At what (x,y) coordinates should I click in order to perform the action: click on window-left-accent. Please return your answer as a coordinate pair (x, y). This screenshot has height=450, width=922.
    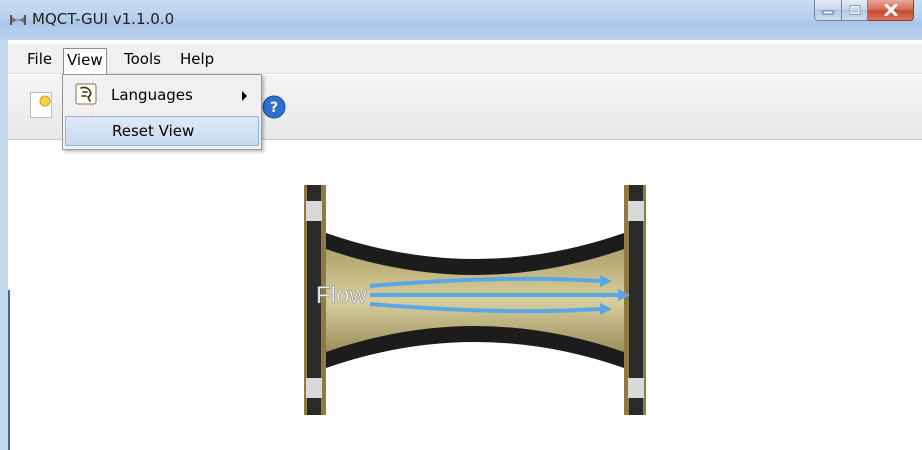
    Looking at the image, I should click on (9, 370).